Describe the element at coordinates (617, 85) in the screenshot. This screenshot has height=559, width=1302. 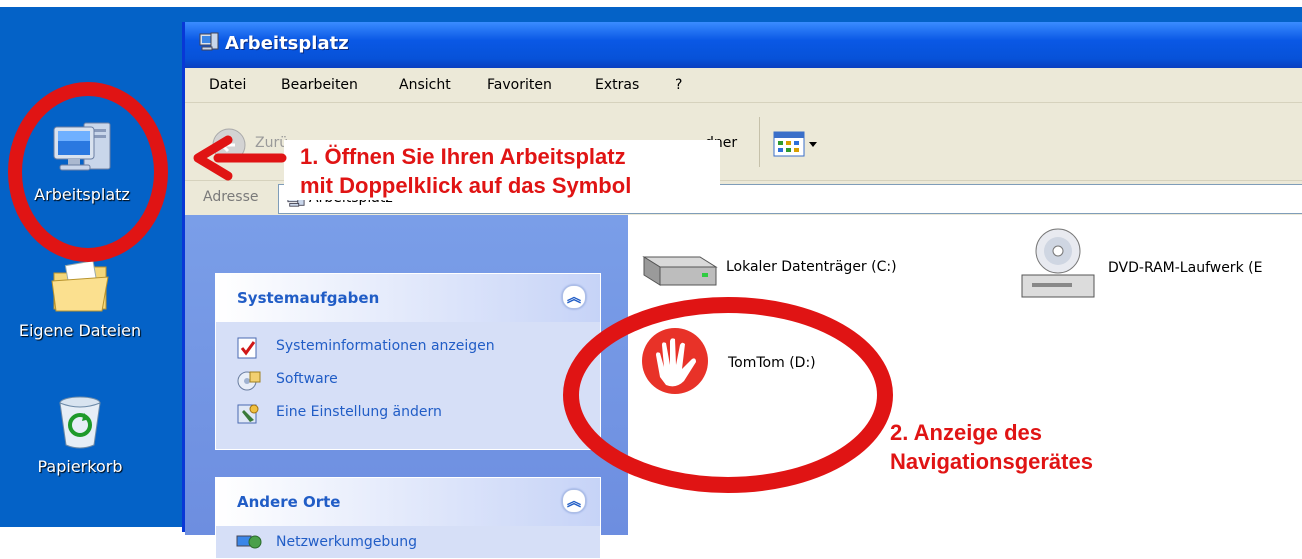
I see `menu-tools: Extras` at that location.